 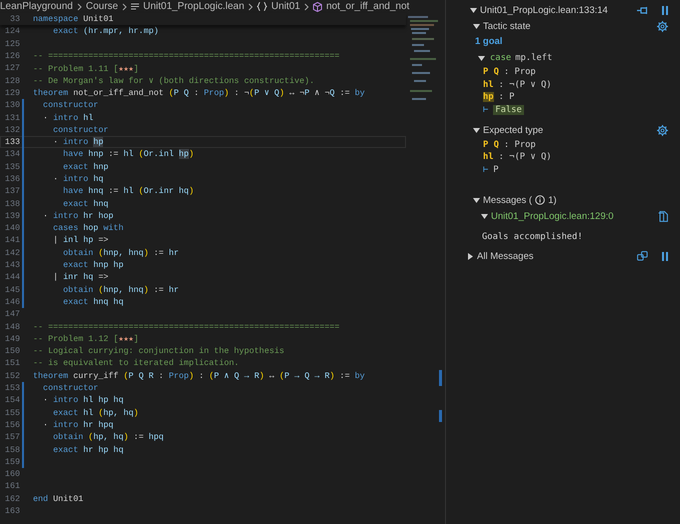 What do you see at coordinates (12, 191) in the screenshot?
I see `line-number: 137` at bounding box center [12, 191].